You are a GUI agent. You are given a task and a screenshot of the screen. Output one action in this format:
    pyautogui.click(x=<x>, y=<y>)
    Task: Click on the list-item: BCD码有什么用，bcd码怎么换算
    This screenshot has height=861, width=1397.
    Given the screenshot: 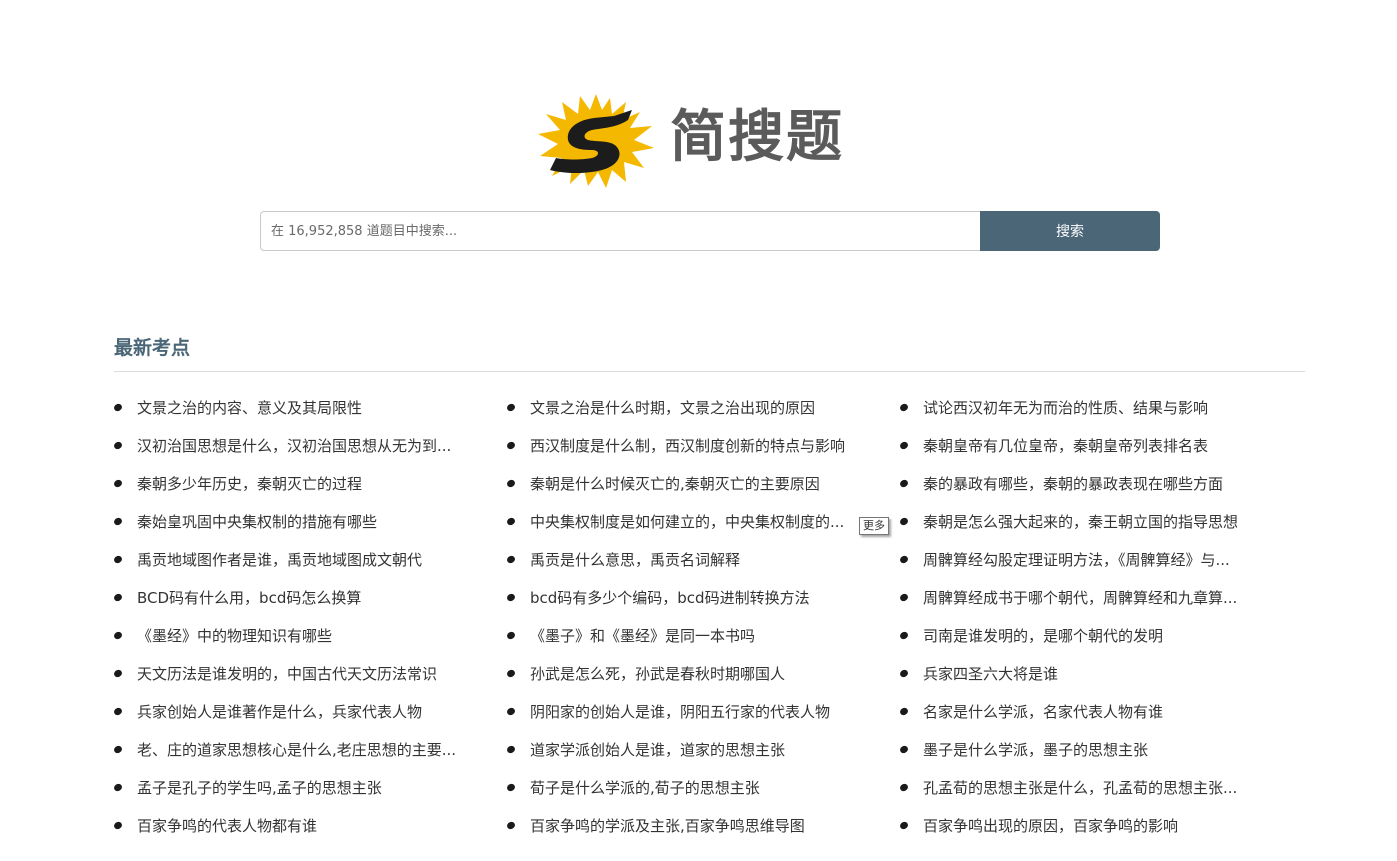 What is the action you would take?
    pyautogui.click(x=310, y=597)
    